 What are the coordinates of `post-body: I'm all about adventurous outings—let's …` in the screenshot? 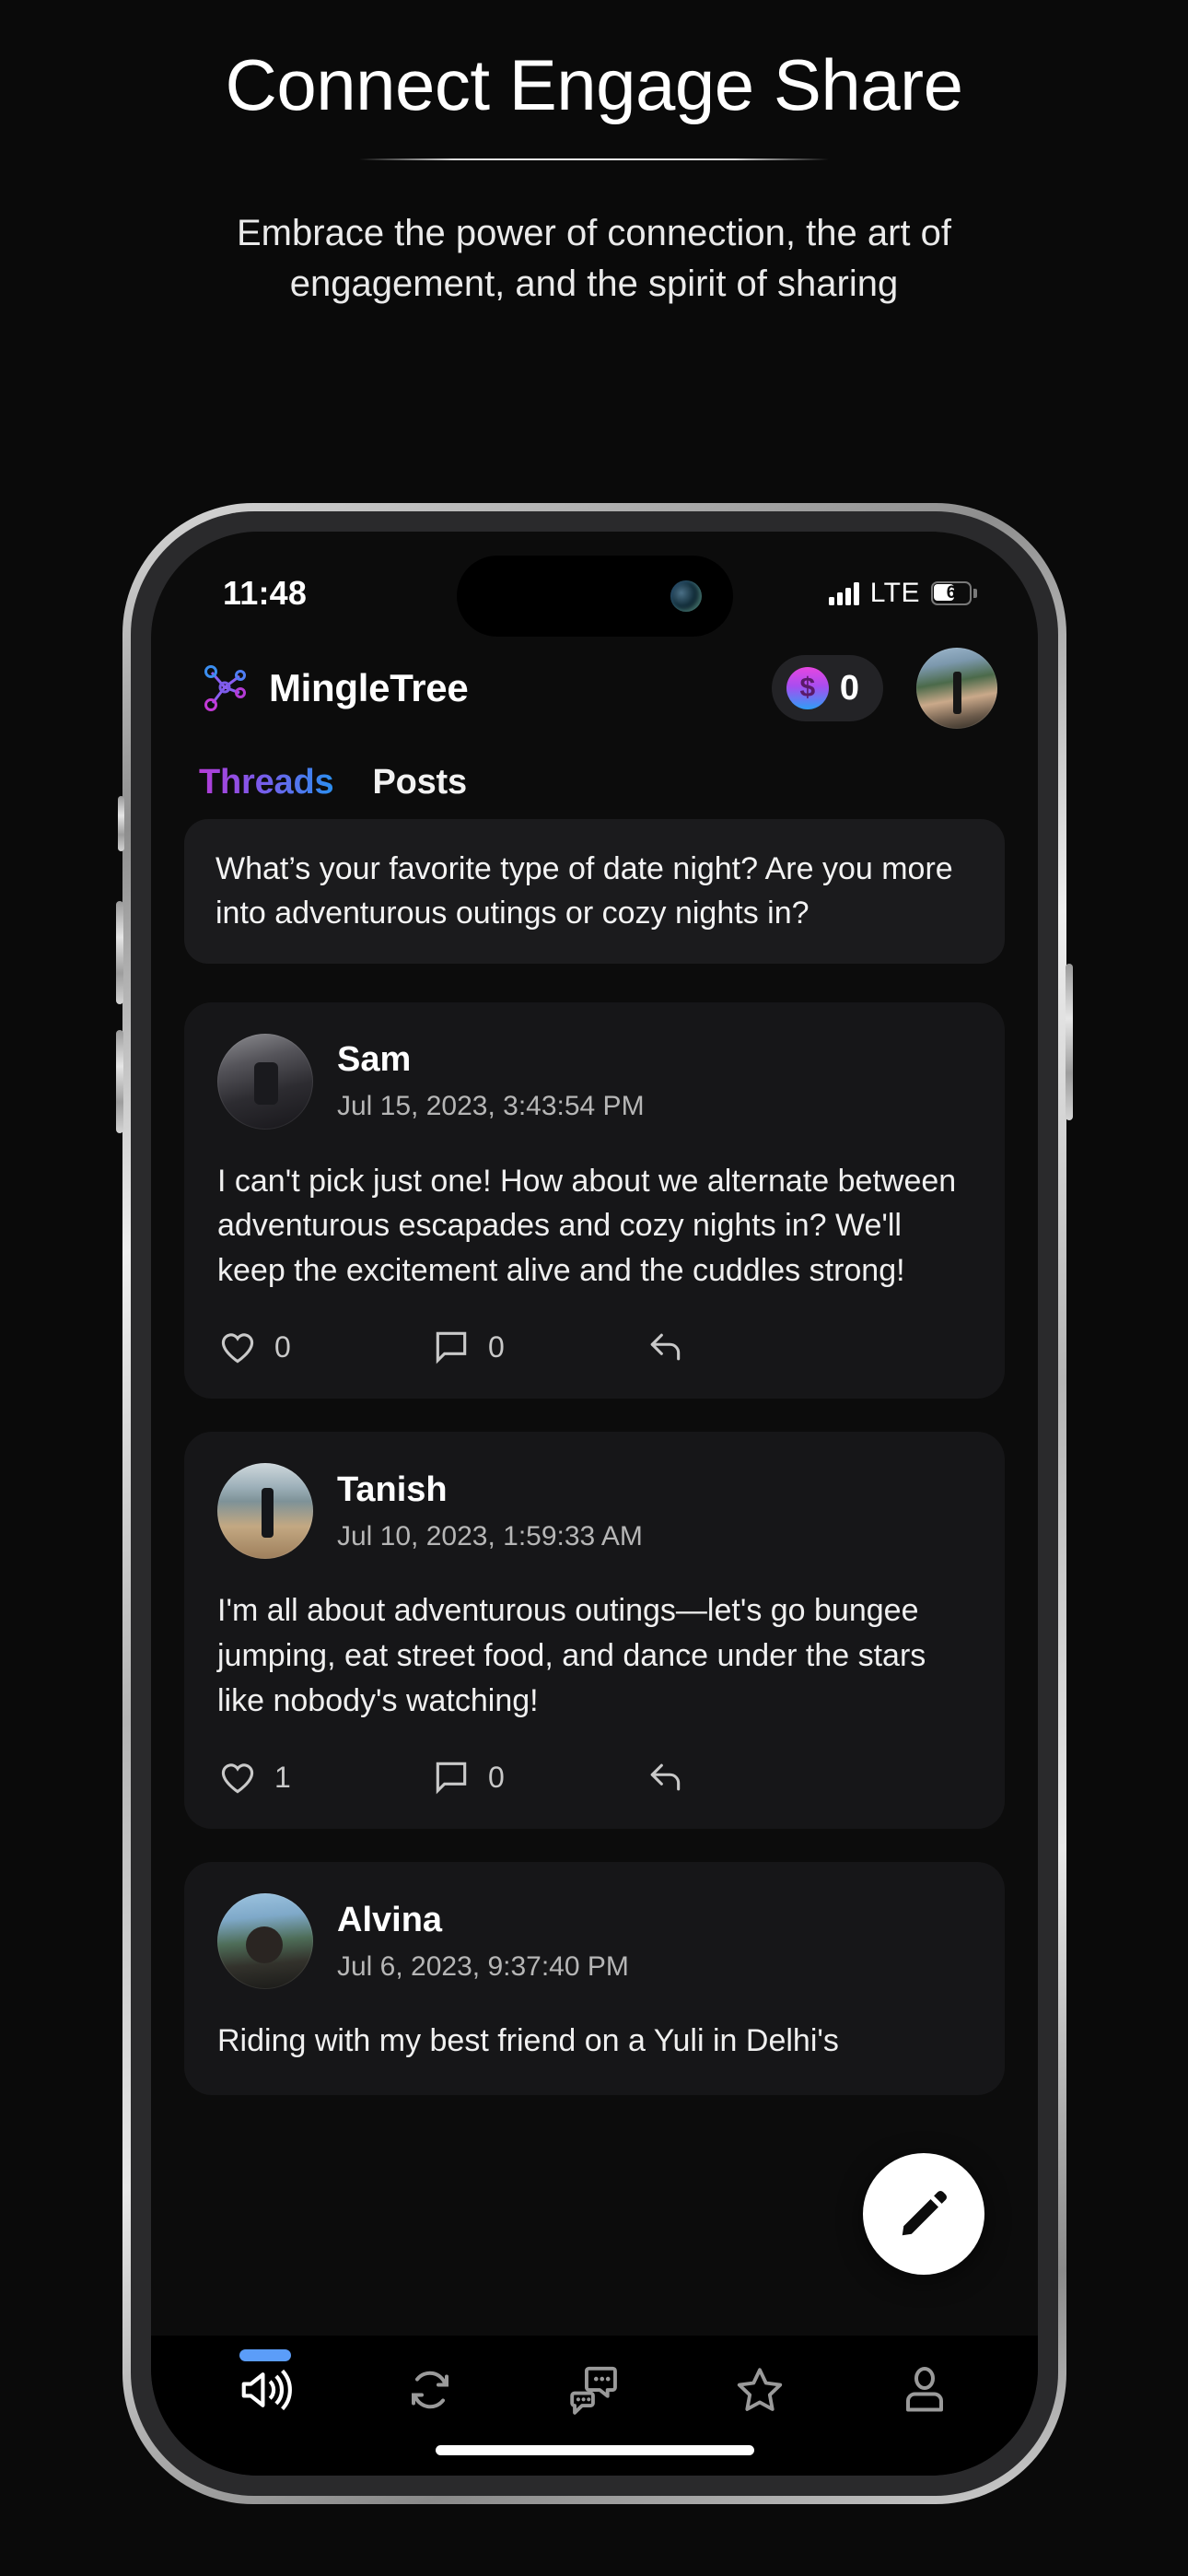 It's located at (572, 1656).